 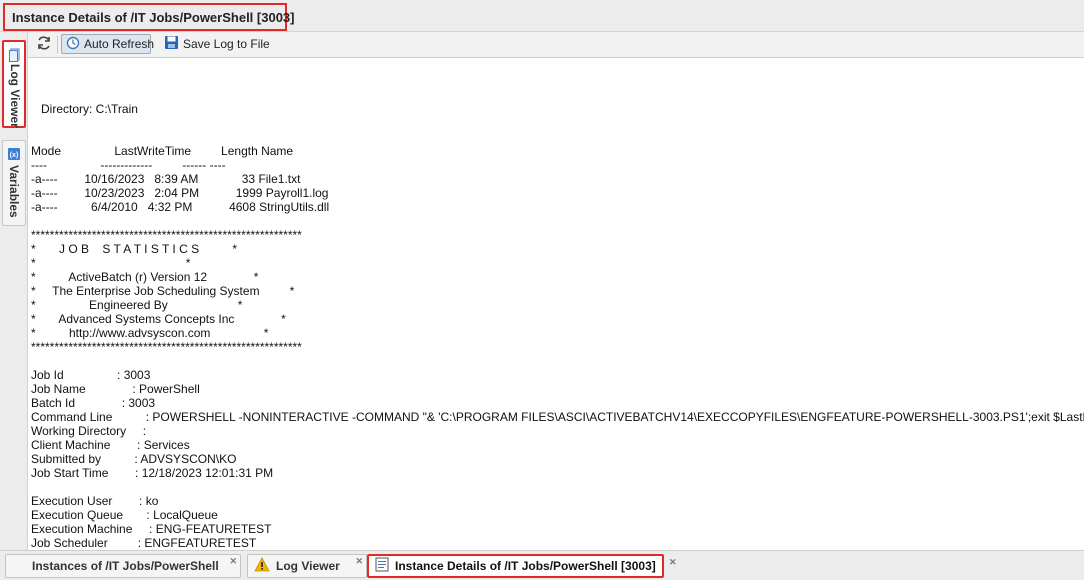 I want to click on clock-refresh-icon, so click(x=73, y=44).